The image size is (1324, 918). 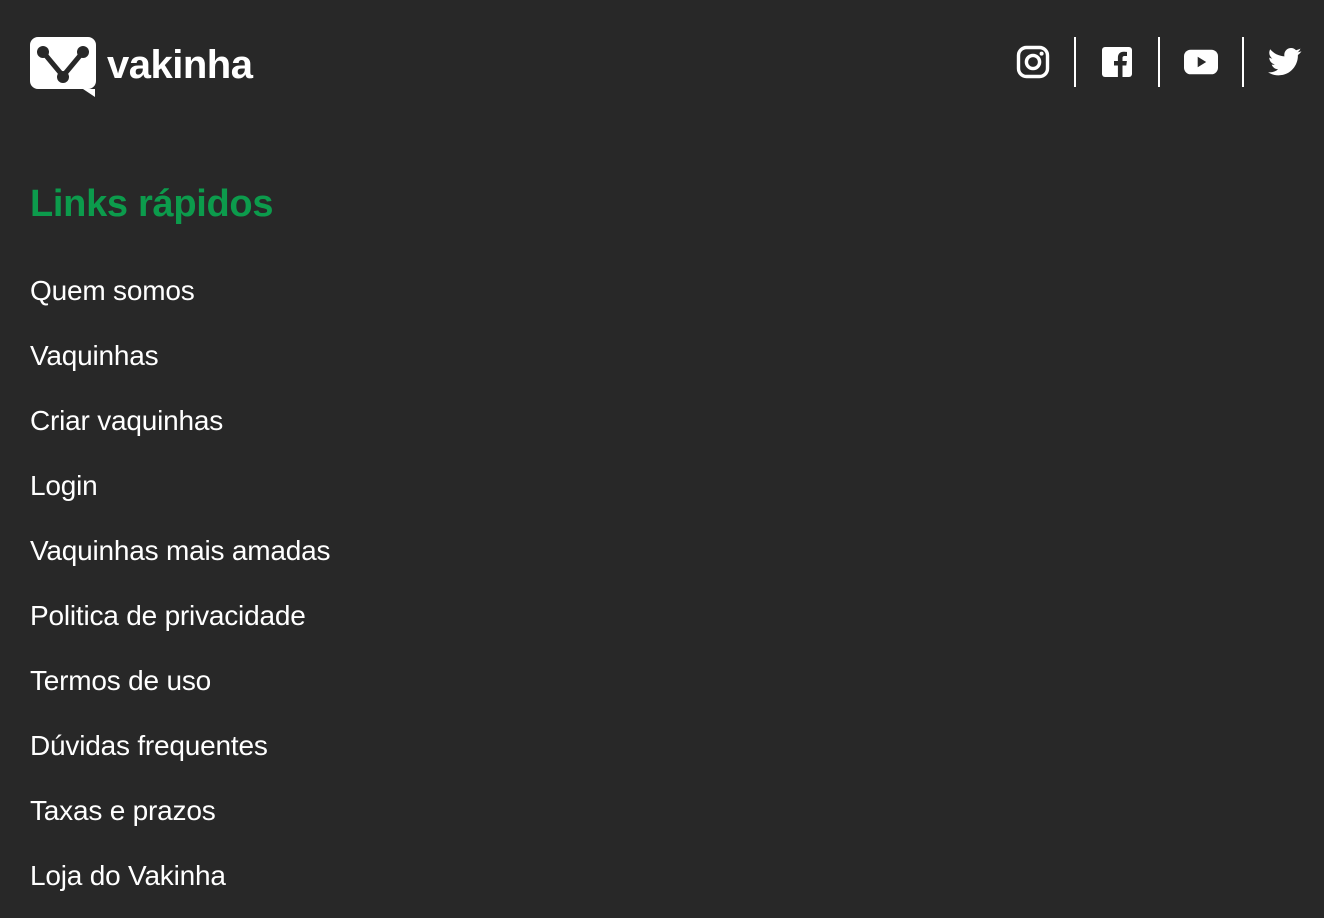 I want to click on link-politica-de-privacidade: Politica de privacidade, so click(x=168, y=616).